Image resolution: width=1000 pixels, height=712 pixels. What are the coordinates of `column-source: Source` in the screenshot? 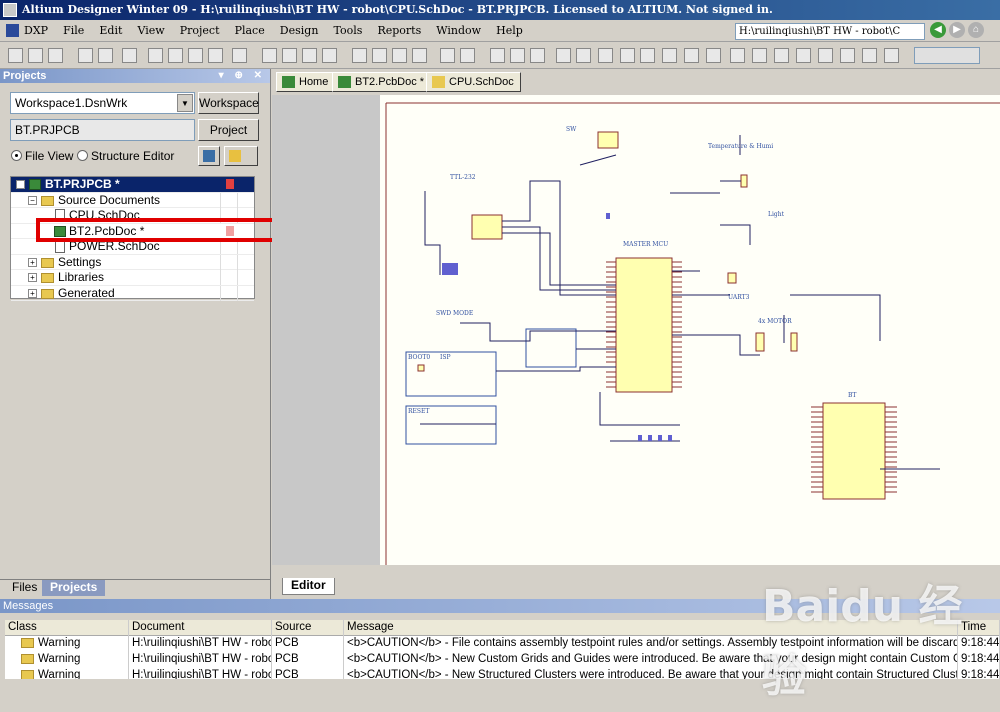 It's located at (308, 628).